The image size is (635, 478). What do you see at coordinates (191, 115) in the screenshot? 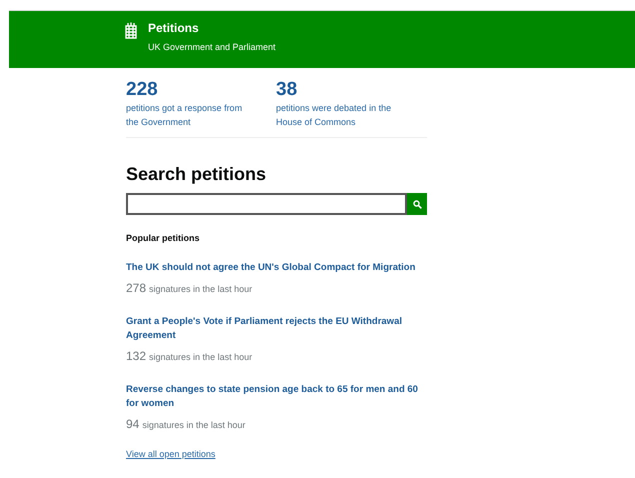
I see `stat-description: petitions got a response from the Government` at bounding box center [191, 115].